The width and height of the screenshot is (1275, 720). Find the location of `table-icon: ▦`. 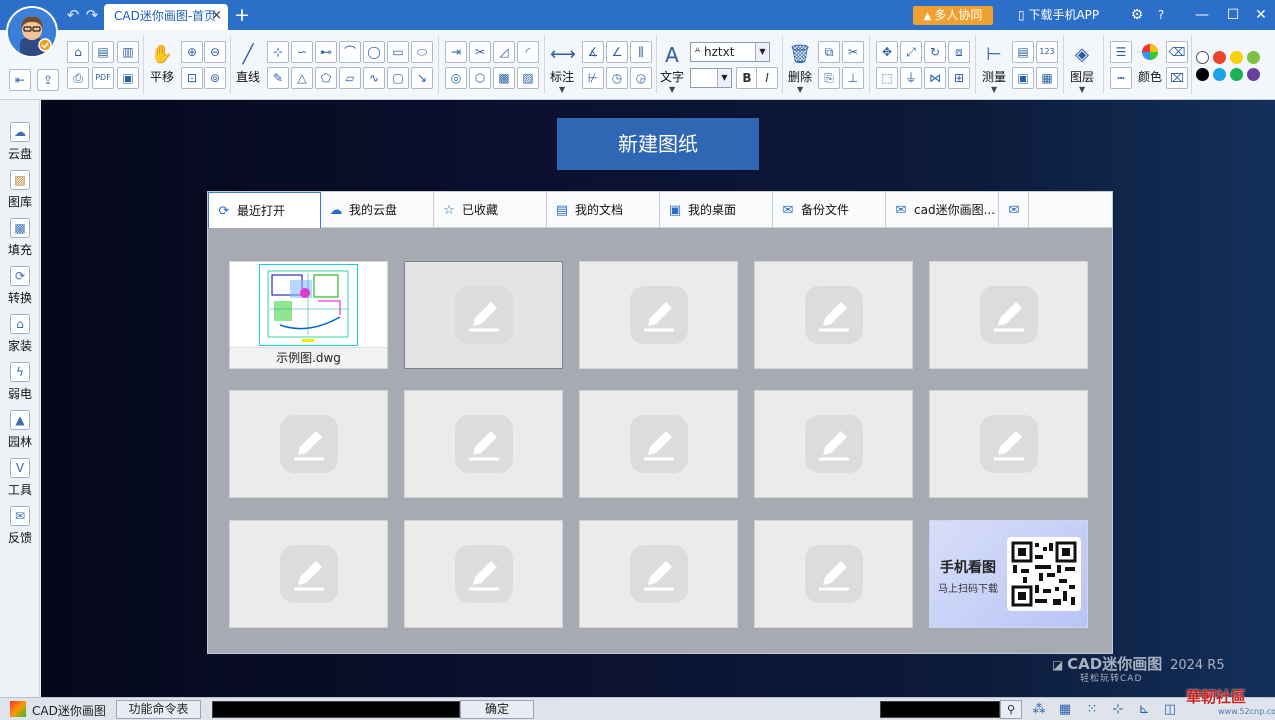

table-icon: ▦ is located at coordinates (1047, 78).